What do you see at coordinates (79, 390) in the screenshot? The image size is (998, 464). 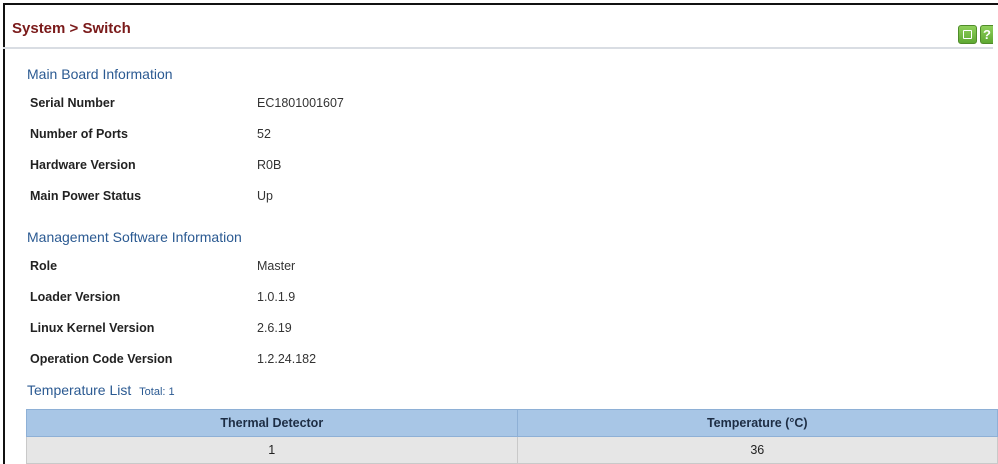 I see `temperature-list-label: Temperature List` at bounding box center [79, 390].